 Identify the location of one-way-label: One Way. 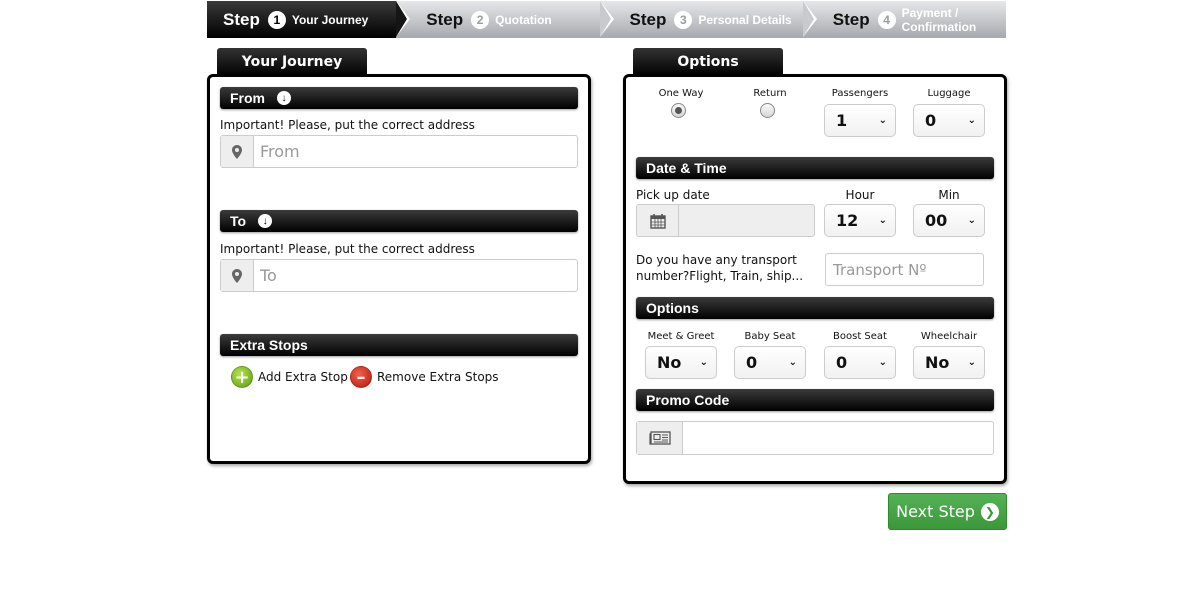
(681, 93).